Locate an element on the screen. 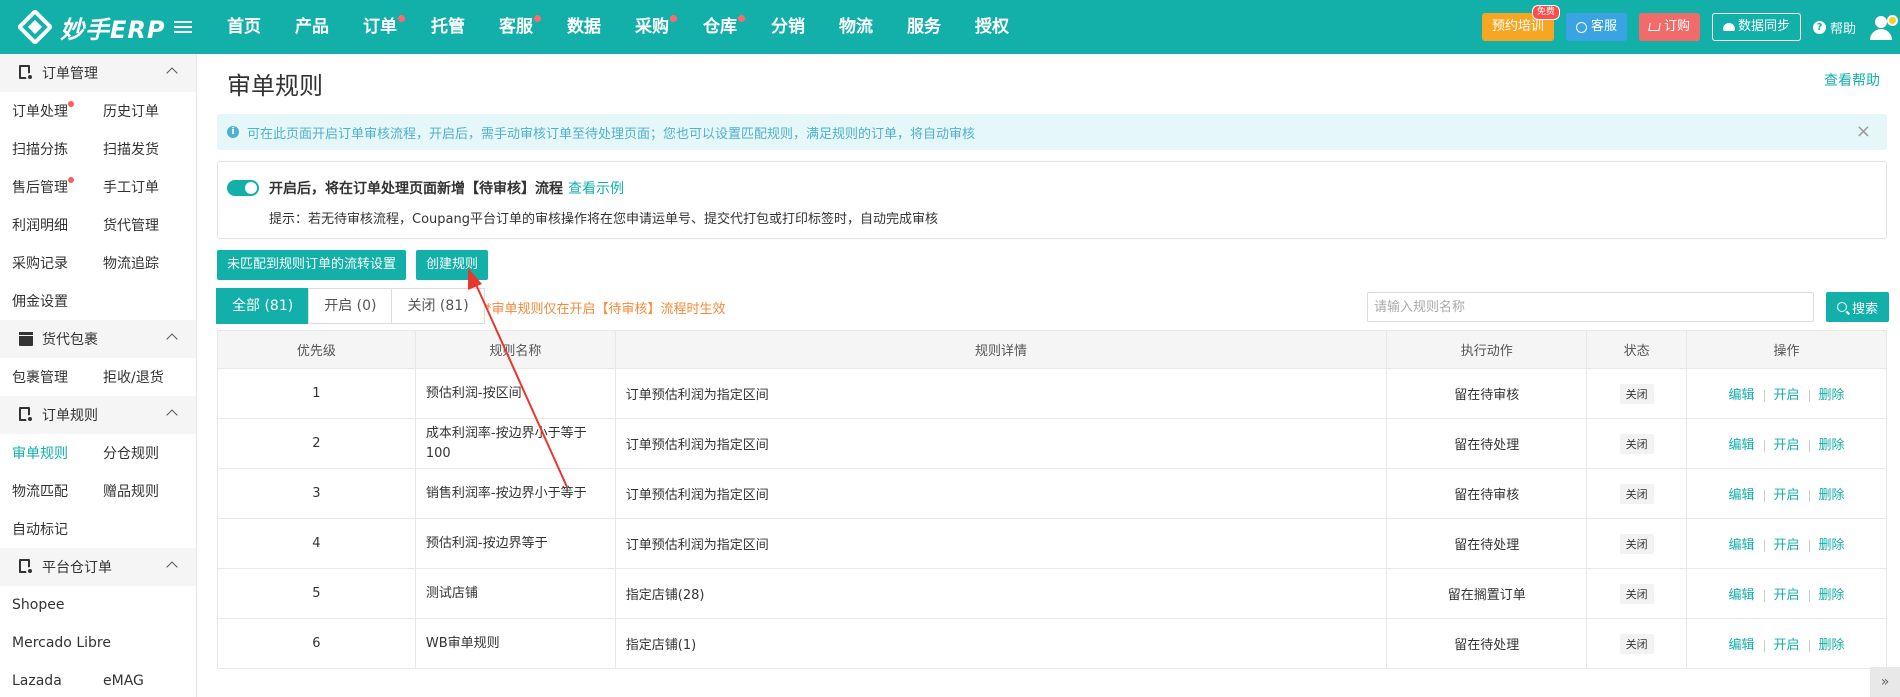 Image resolution: width=1900 pixels, height=697 pixels. customer-service-button: 客服 is located at coordinates (1596, 27).